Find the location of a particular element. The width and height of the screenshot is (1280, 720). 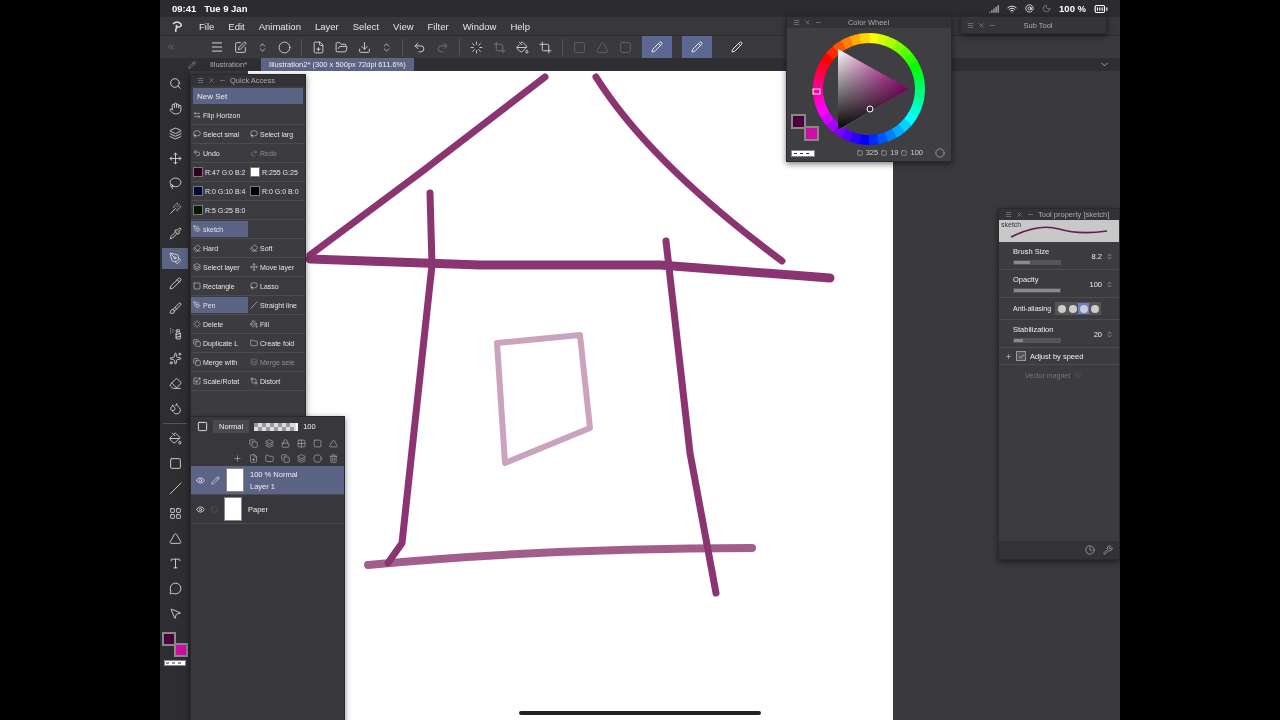

color-wheel is located at coordinates (869, 89).